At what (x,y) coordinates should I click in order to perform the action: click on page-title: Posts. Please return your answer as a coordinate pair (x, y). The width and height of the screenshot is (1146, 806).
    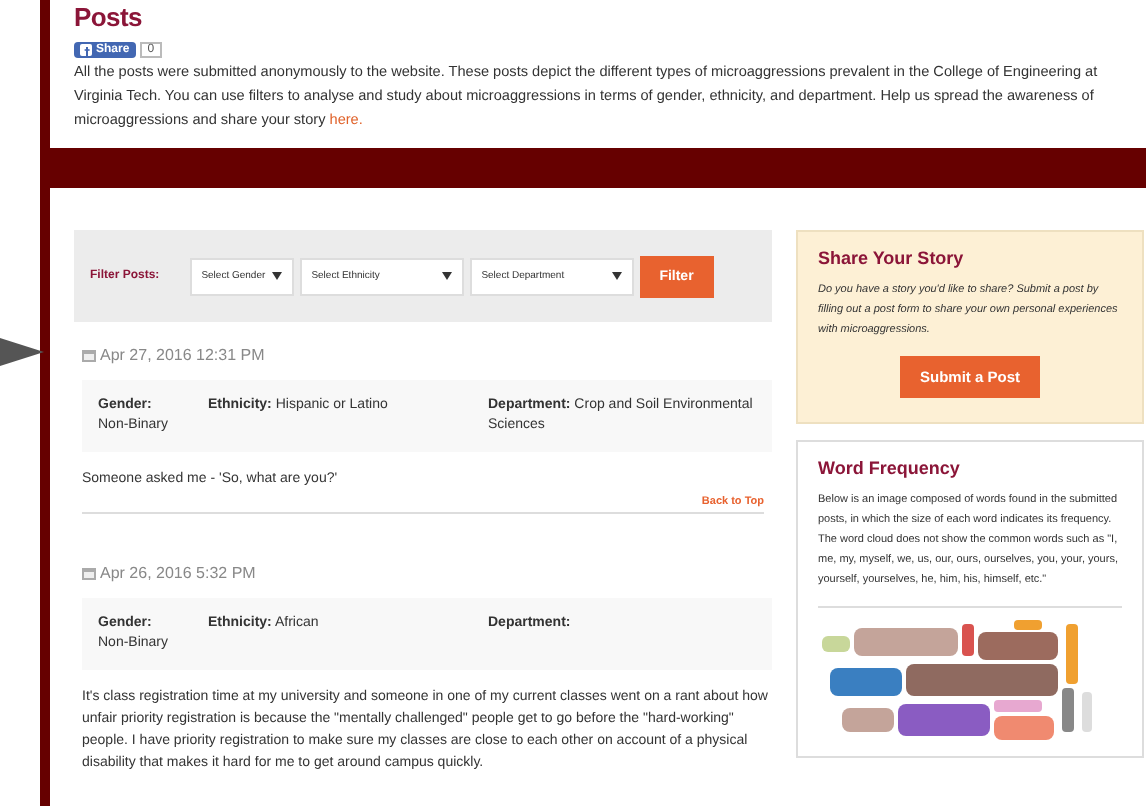
    Looking at the image, I should click on (109, 16).